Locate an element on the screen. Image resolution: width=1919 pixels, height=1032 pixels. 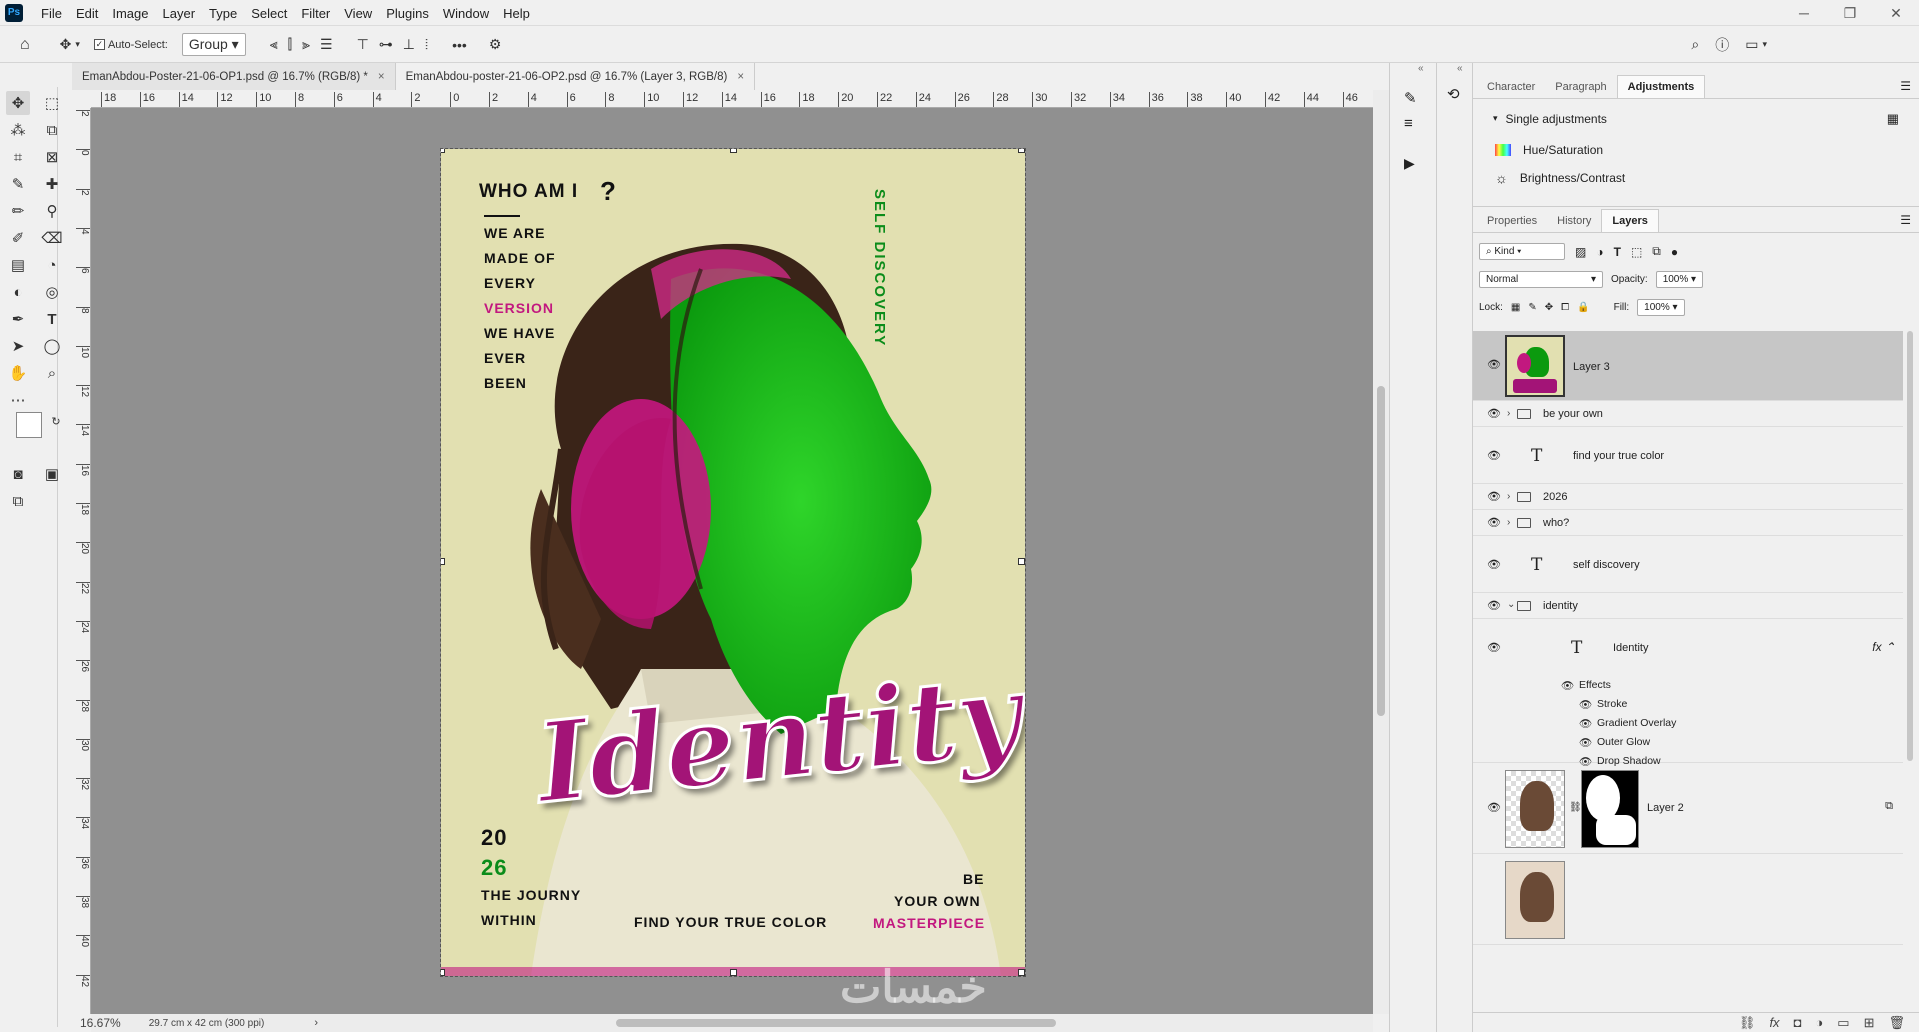
menu-image: Image is located at coordinates (130, 13).